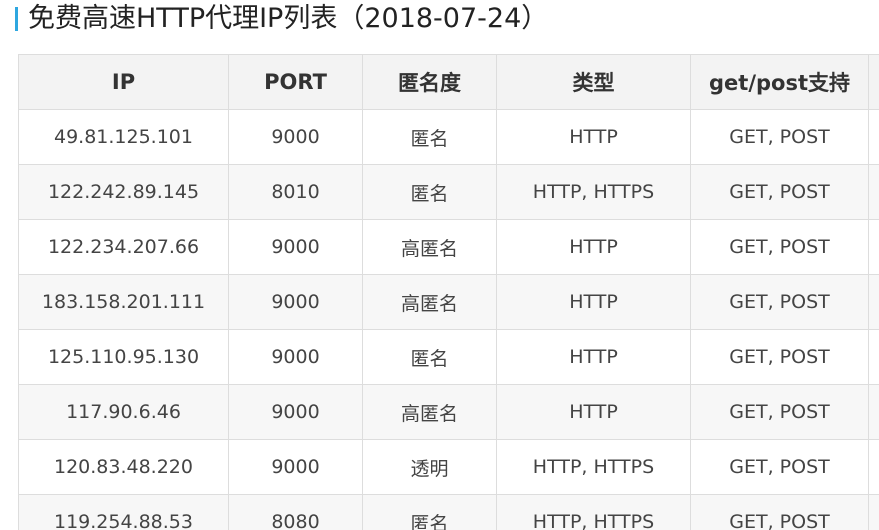 This screenshot has width=879, height=530. I want to click on page-header: 免费高速HTTP代理IP列表（2018-07-24）, so click(274, 19).